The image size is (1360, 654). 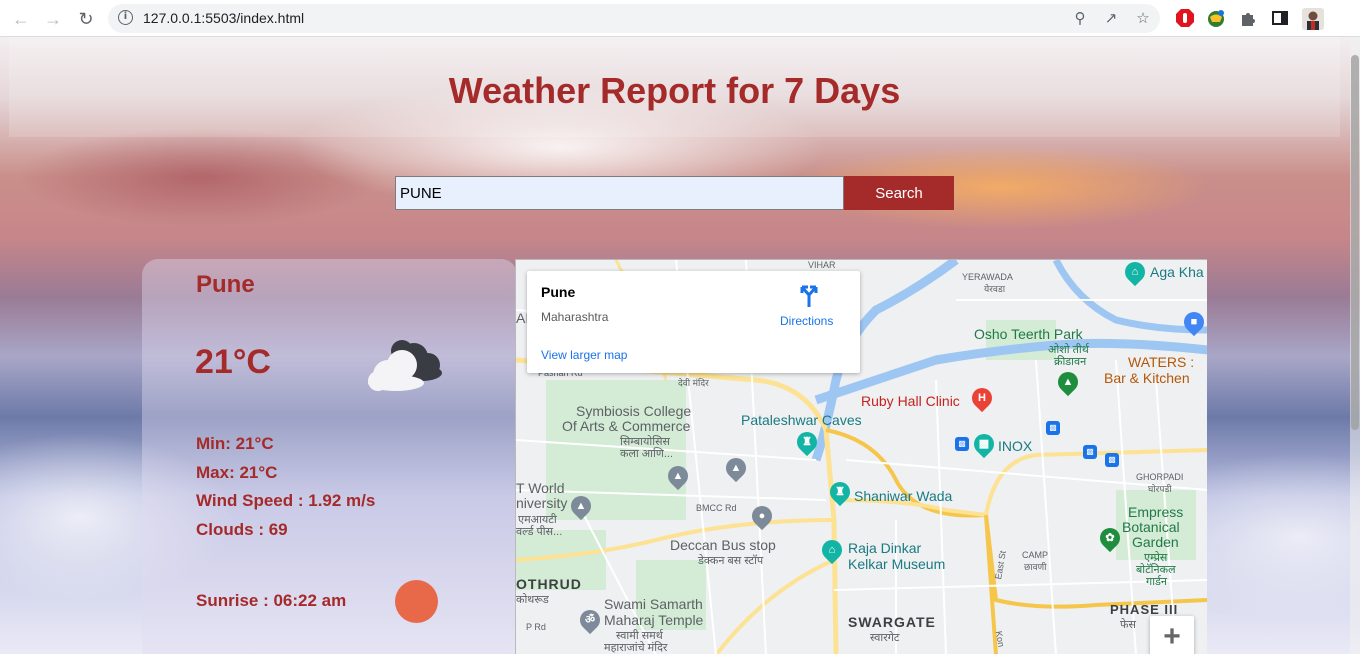 What do you see at coordinates (242, 529) in the screenshot?
I see `clouds-value: Clouds : 69` at bounding box center [242, 529].